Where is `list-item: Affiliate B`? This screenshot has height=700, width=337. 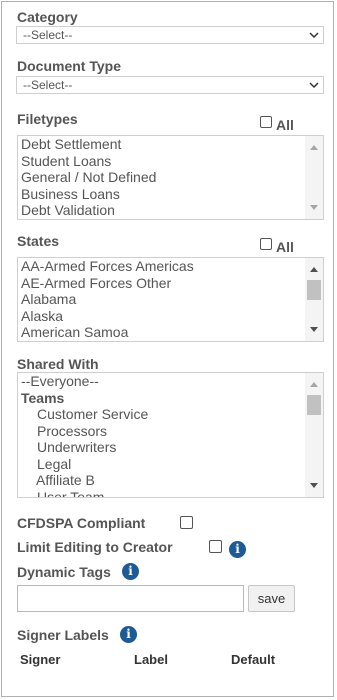
list-item: Affiliate B is located at coordinates (162, 480).